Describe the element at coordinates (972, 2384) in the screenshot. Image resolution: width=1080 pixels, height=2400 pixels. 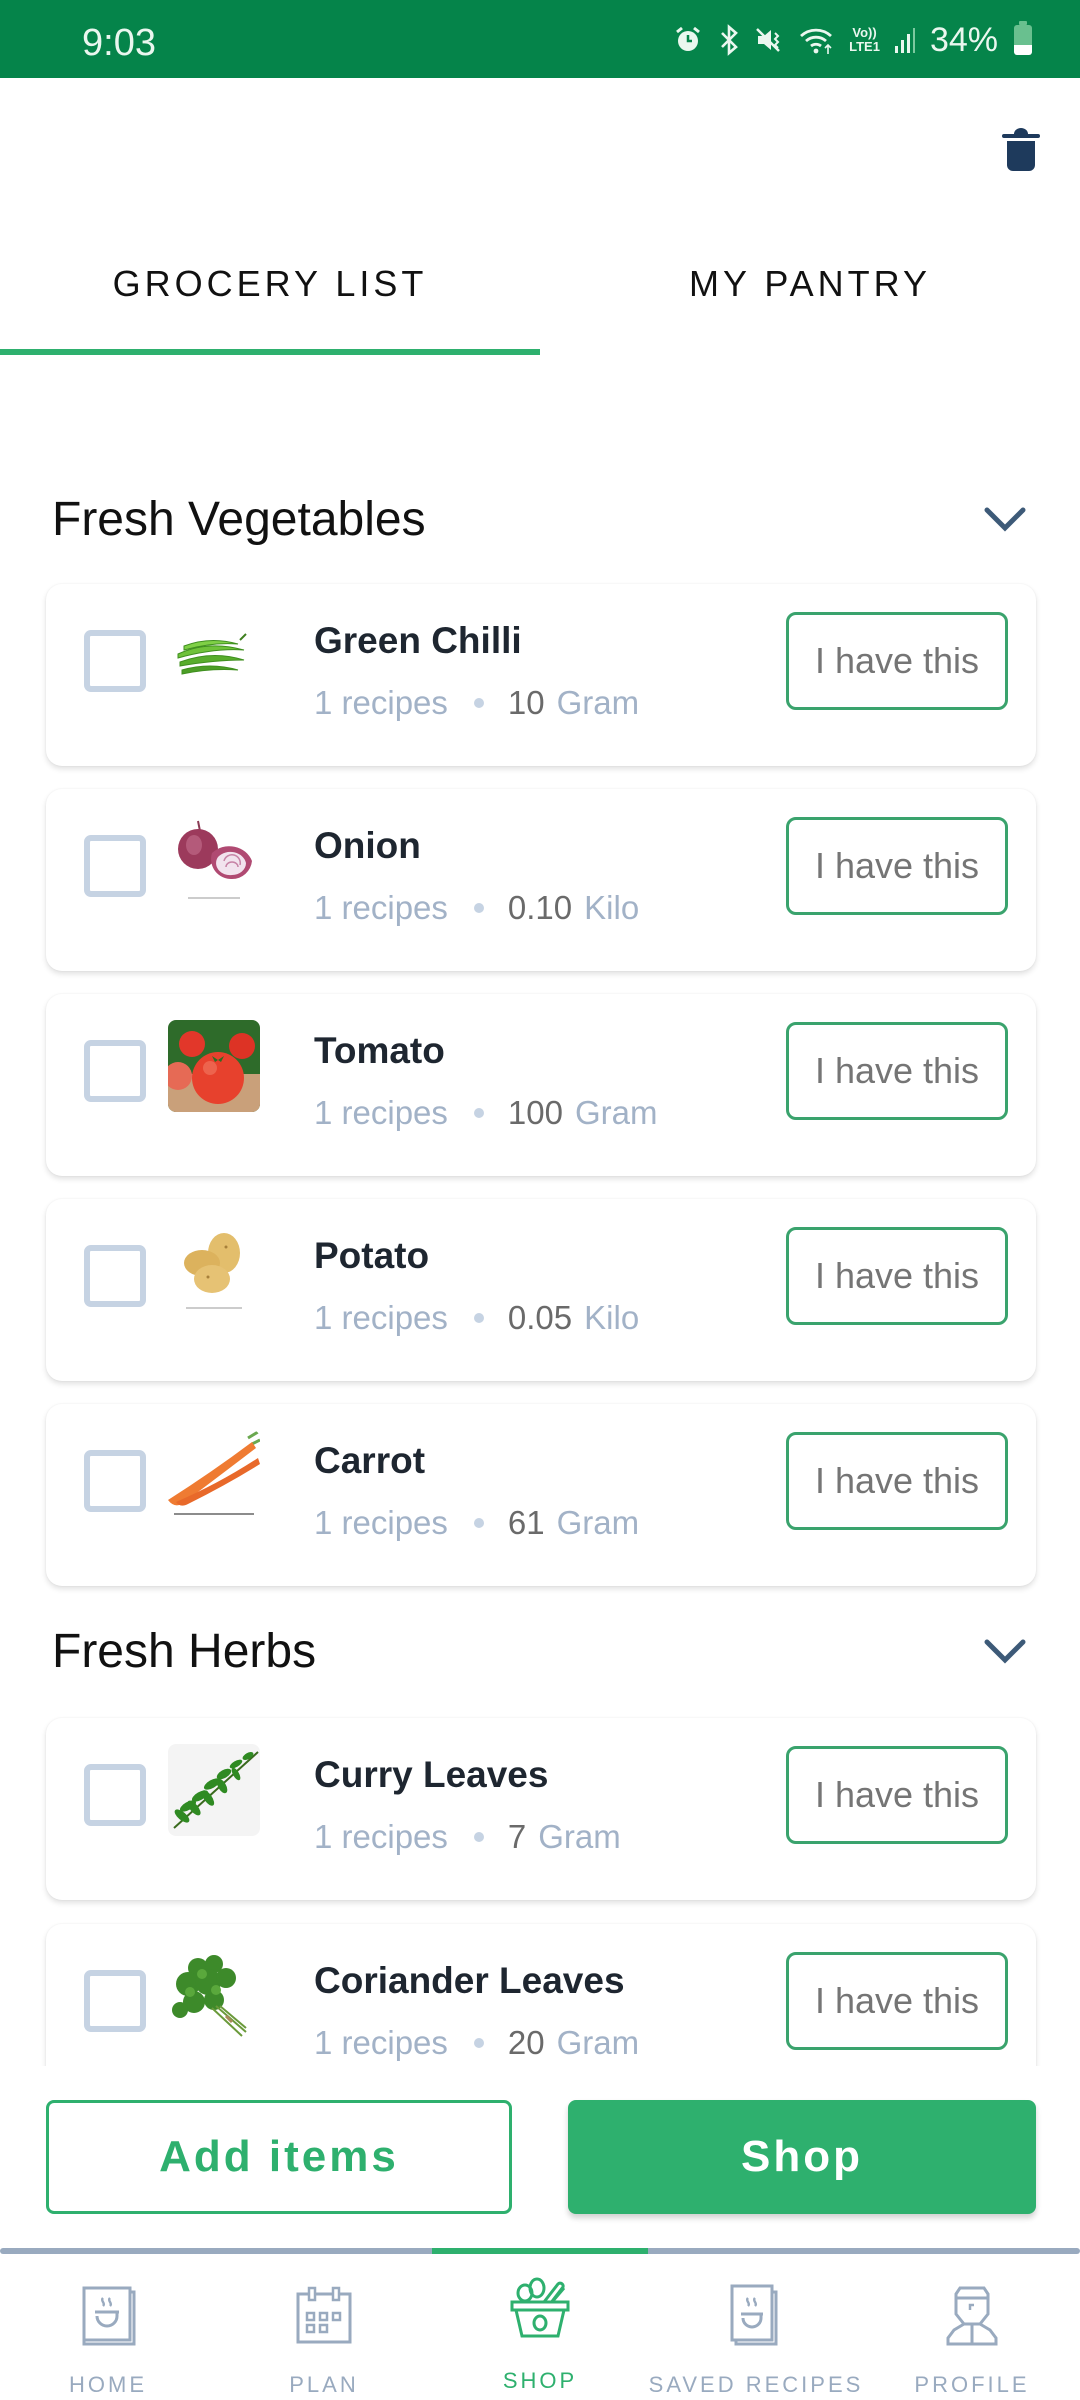
I see `nav-label: PROFILE` at that location.